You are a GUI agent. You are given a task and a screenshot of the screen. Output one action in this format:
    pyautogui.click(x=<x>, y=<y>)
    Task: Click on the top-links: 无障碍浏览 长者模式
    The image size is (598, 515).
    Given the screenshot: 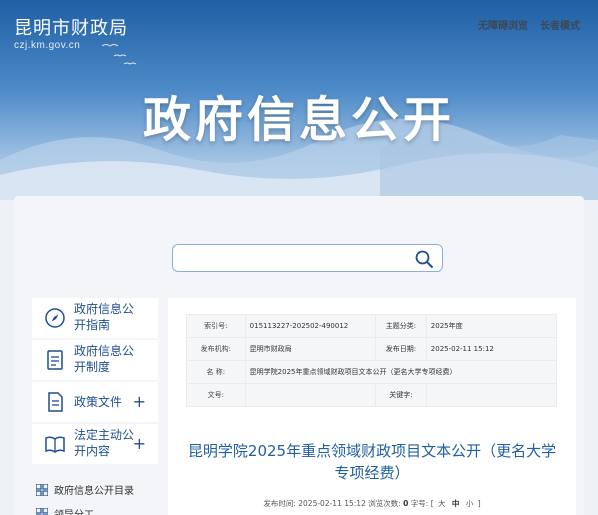 What is the action you would take?
    pyautogui.click(x=529, y=24)
    